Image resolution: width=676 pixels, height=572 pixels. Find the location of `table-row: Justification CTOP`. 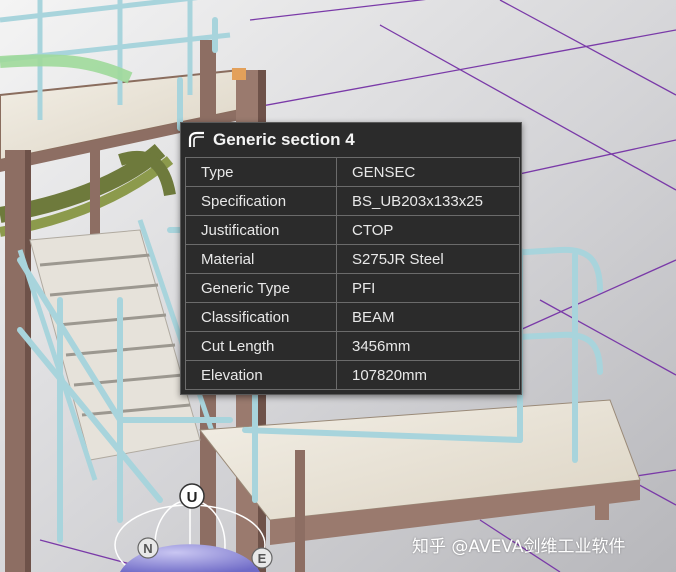

table-row: Justification CTOP is located at coordinates (352, 230).